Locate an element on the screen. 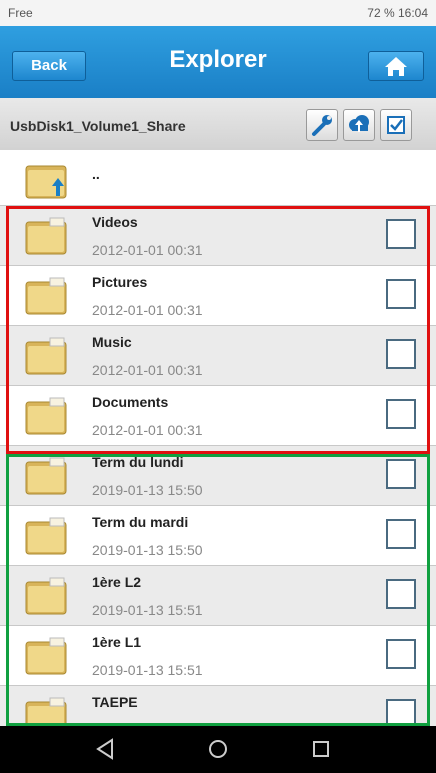 This screenshot has width=436, height=773. parent-folder-row: .. is located at coordinates (218, 178).